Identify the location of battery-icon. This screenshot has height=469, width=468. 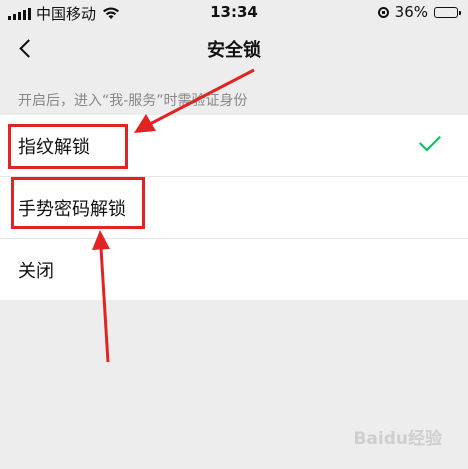
(447, 12).